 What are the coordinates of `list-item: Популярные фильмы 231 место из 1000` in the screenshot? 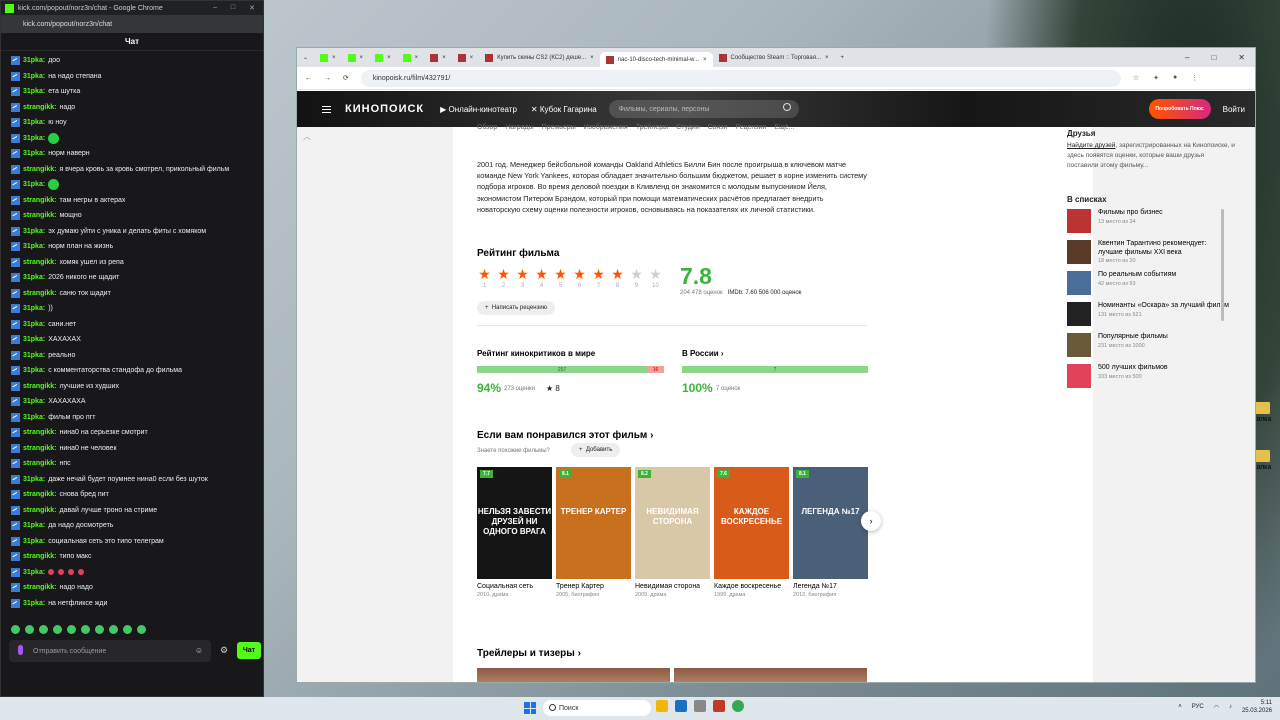 It's located at (1148, 345).